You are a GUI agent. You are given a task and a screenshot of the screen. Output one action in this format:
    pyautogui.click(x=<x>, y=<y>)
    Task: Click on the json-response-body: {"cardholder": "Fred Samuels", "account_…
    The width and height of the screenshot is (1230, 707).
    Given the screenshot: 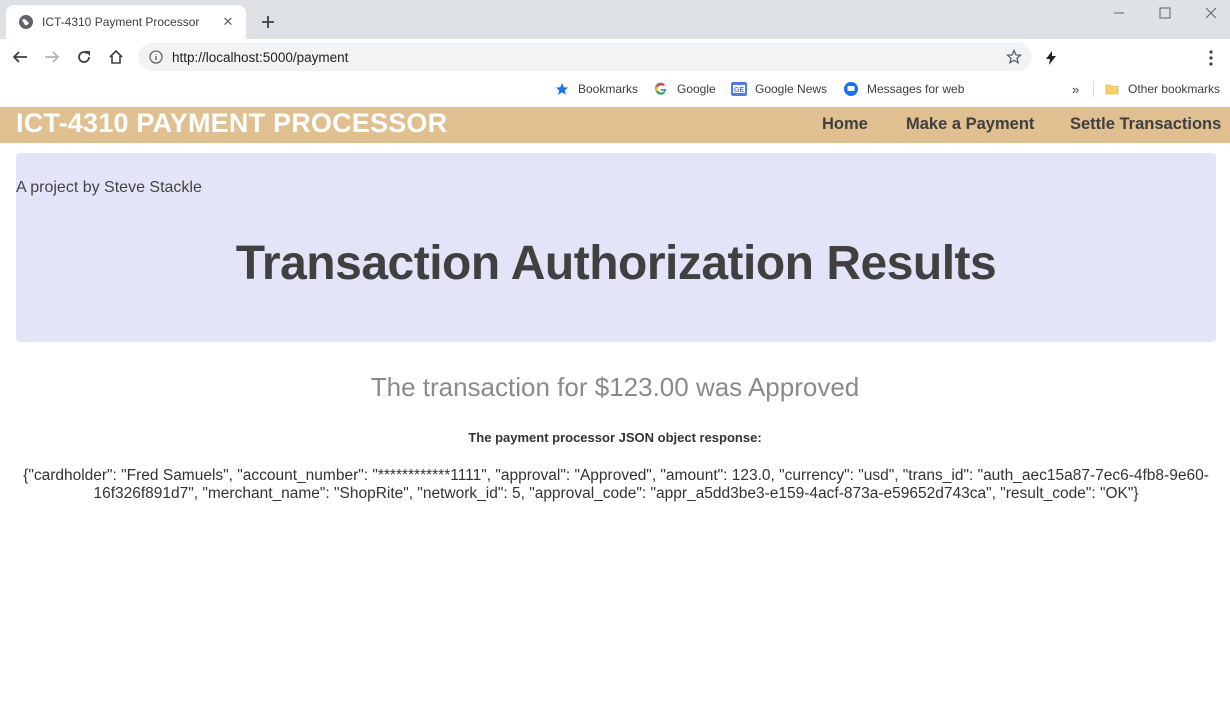 What is the action you would take?
    pyautogui.click(x=616, y=484)
    